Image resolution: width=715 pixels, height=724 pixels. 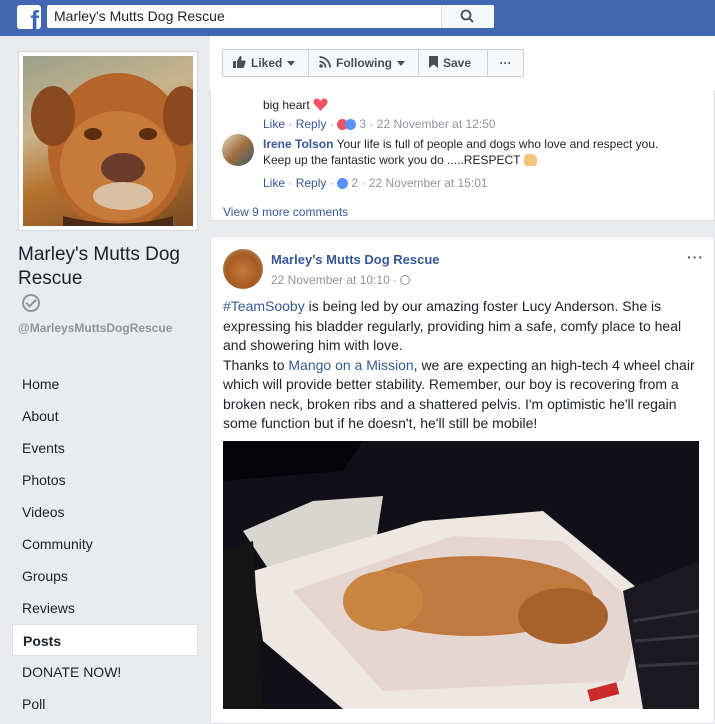 I want to click on comment-timestamp: 22 November at 12:50, so click(x=436, y=124).